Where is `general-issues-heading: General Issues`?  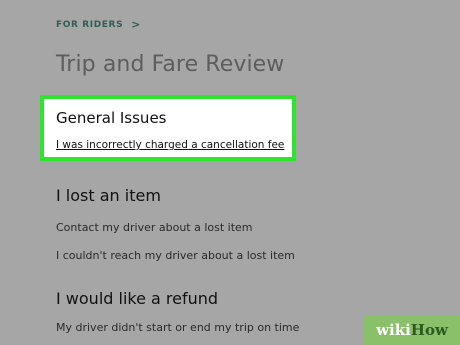 general-issues-heading: General Issues is located at coordinates (111, 118).